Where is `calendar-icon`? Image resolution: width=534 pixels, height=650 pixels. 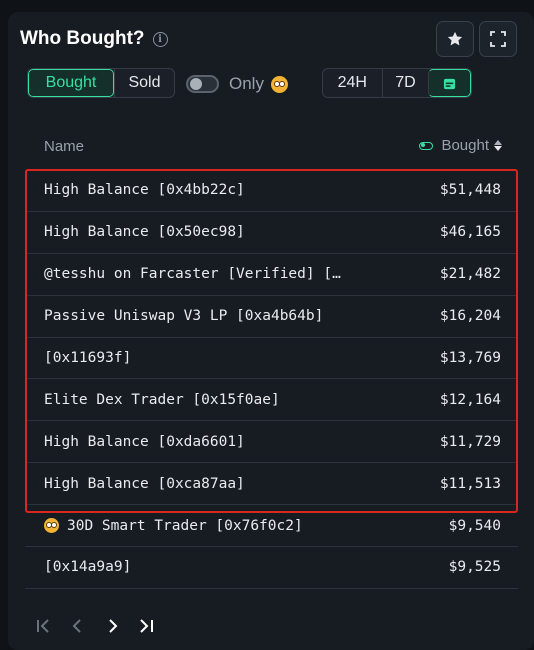 calendar-icon is located at coordinates (450, 83).